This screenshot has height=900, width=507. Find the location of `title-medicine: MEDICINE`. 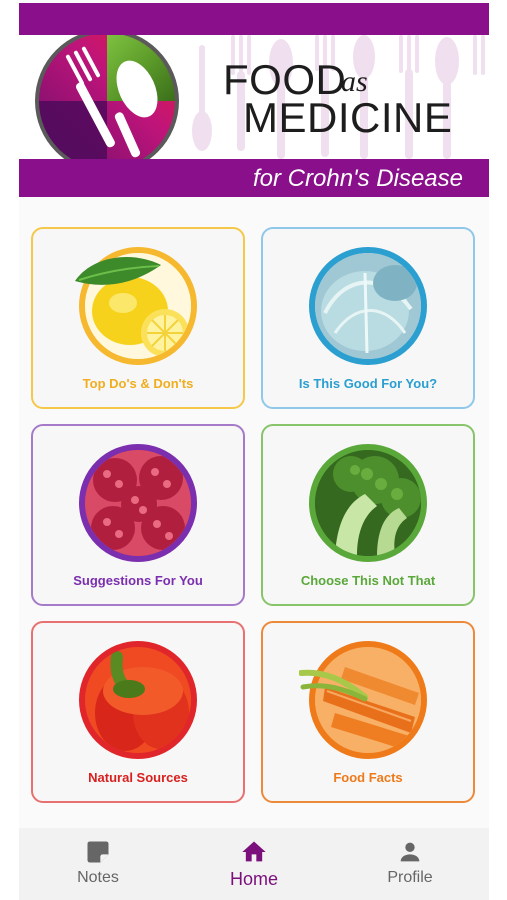

title-medicine: MEDICINE is located at coordinates (348, 117).